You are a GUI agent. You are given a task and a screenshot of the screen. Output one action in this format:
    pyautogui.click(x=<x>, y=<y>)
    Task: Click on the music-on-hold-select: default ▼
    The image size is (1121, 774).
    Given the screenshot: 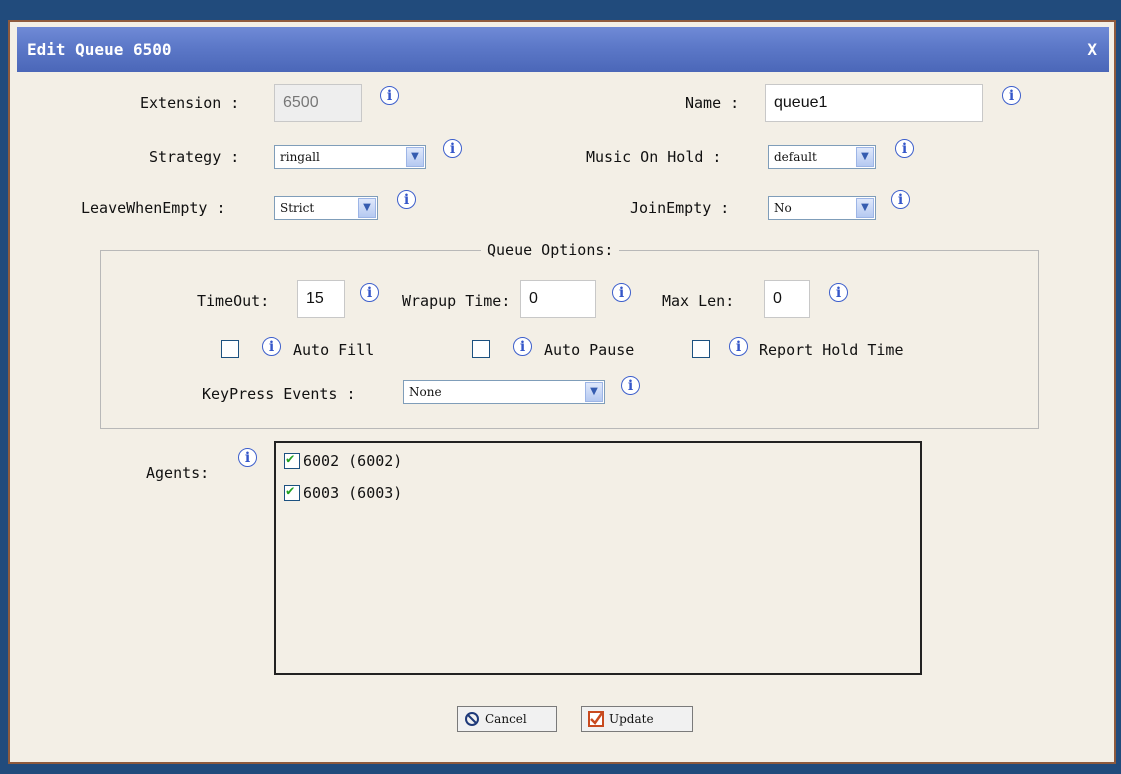 What is the action you would take?
    pyautogui.click(x=822, y=157)
    